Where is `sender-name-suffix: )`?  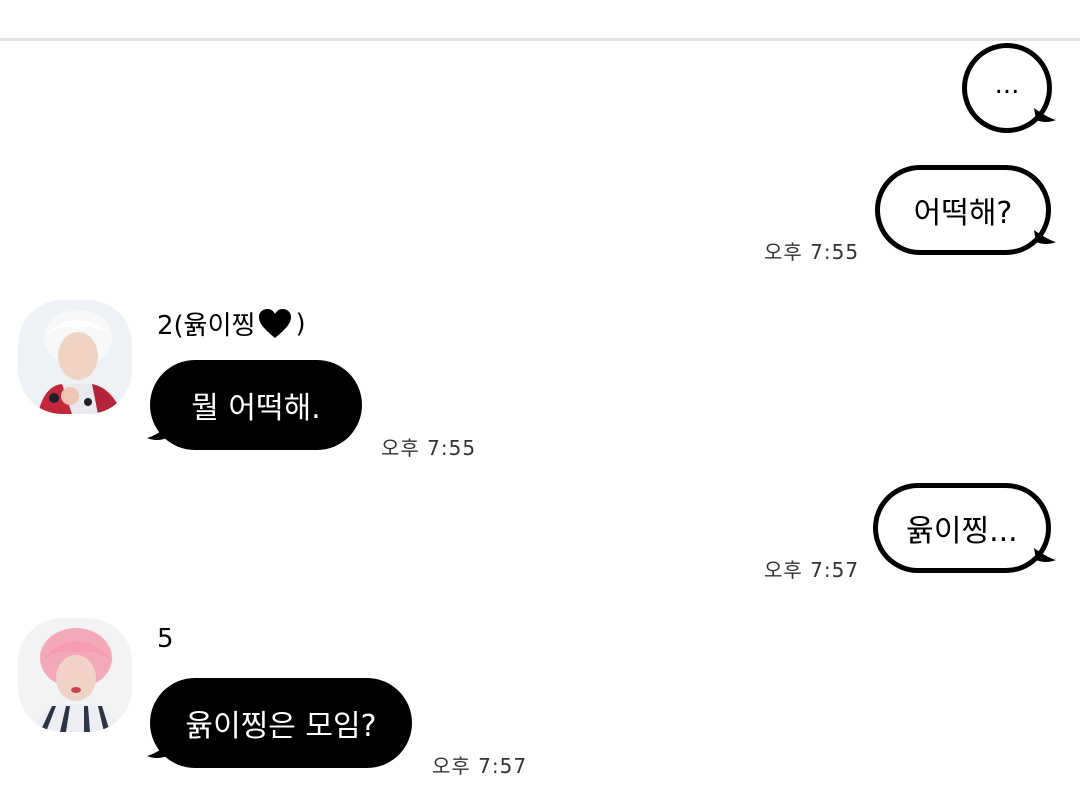
sender-name-suffix: ) is located at coordinates (300, 323).